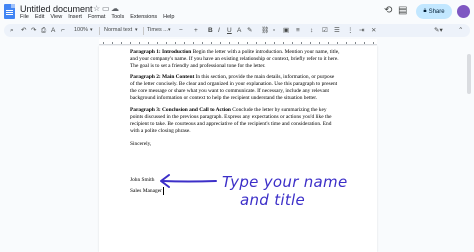  What do you see at coordinates (115, 9) in the screenshot?
I see `cloud-status-icon: ☁` at bounding box center [115, 9].